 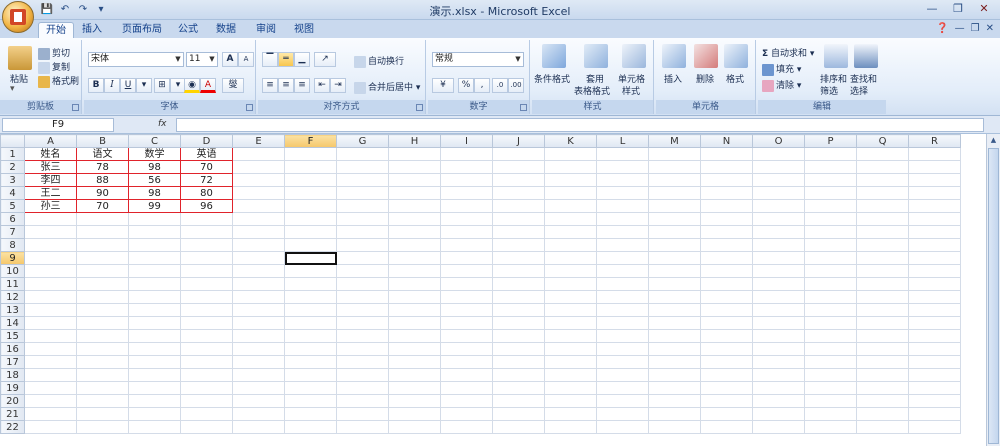 What do you see at coordinates (778, 245) in the screenshot?
I see `cell-o8` at bounding box center [778, 245].